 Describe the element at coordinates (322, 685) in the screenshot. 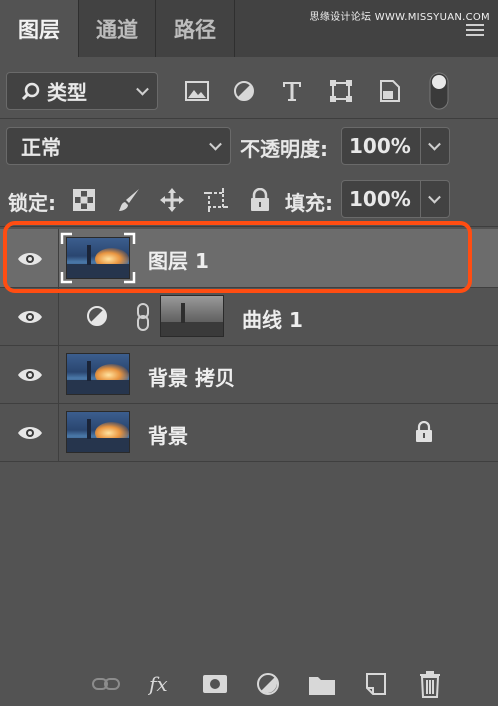

I see `new-group-icon` at that location.